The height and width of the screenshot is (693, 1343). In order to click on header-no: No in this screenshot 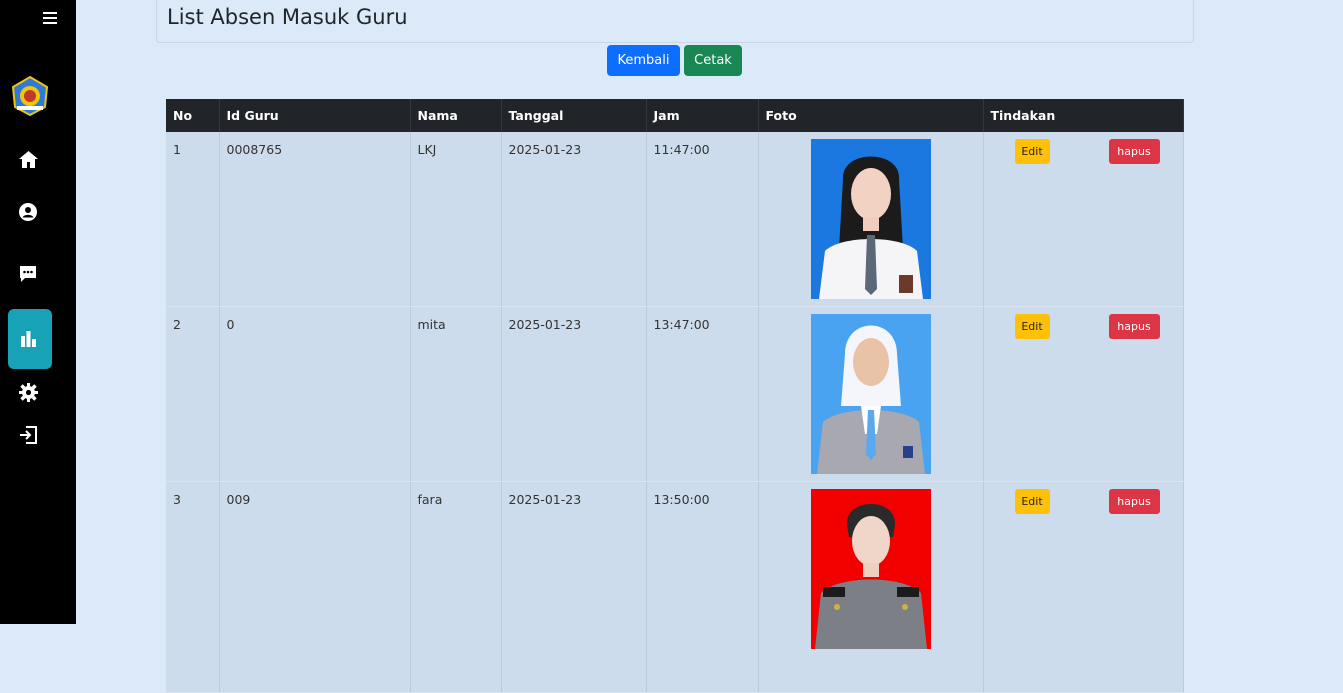, I will do `click(193, 115)`.